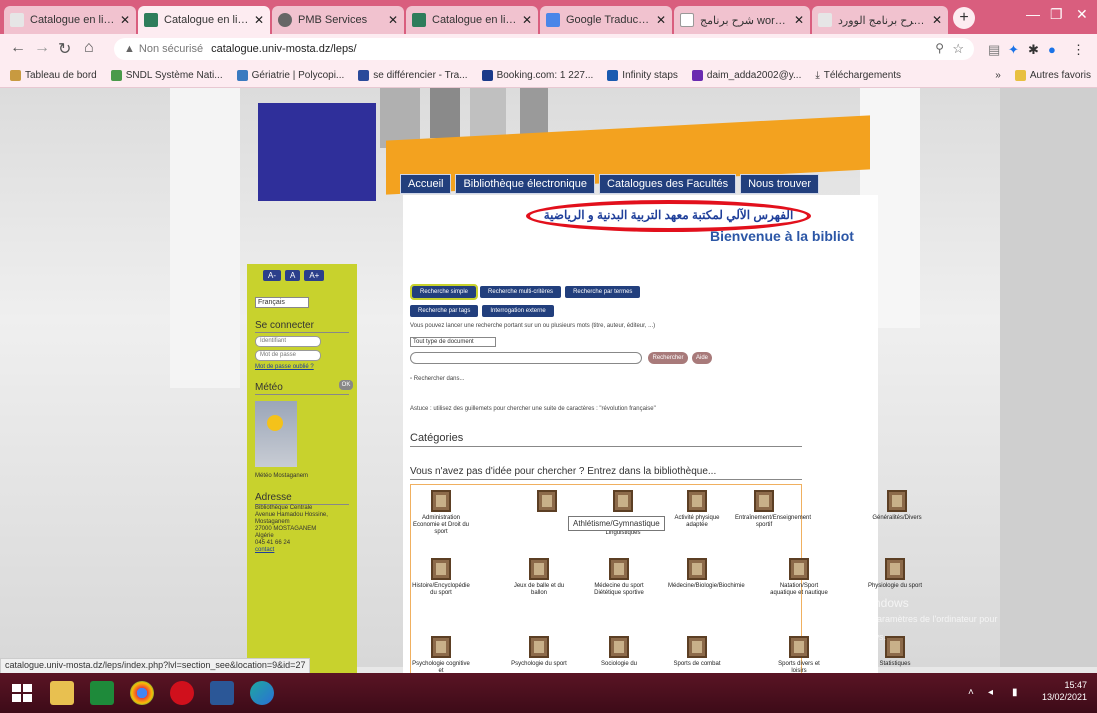  I want to click on category-item: Médecine du sport Diététique sportive, so click(619, 577).